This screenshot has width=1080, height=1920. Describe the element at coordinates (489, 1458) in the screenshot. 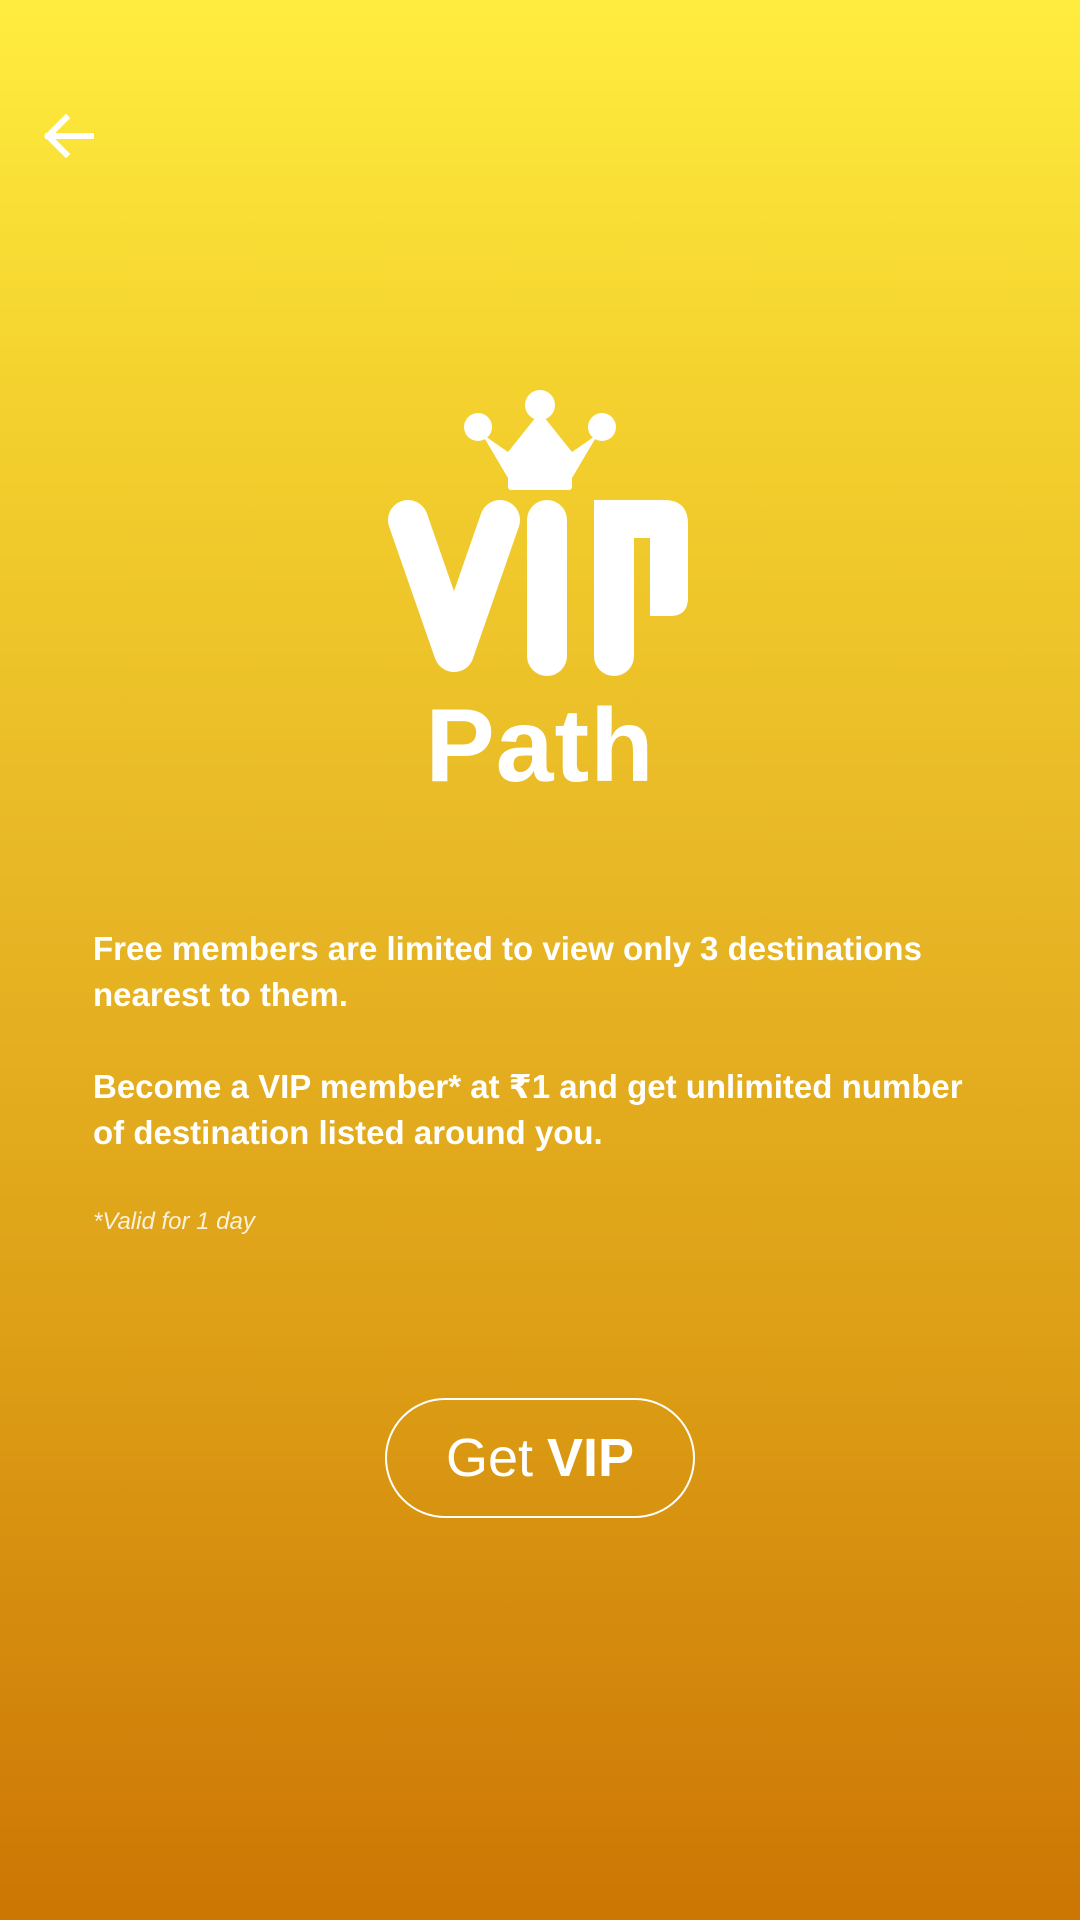

I see `get-vip-label-light: Get` at that location.